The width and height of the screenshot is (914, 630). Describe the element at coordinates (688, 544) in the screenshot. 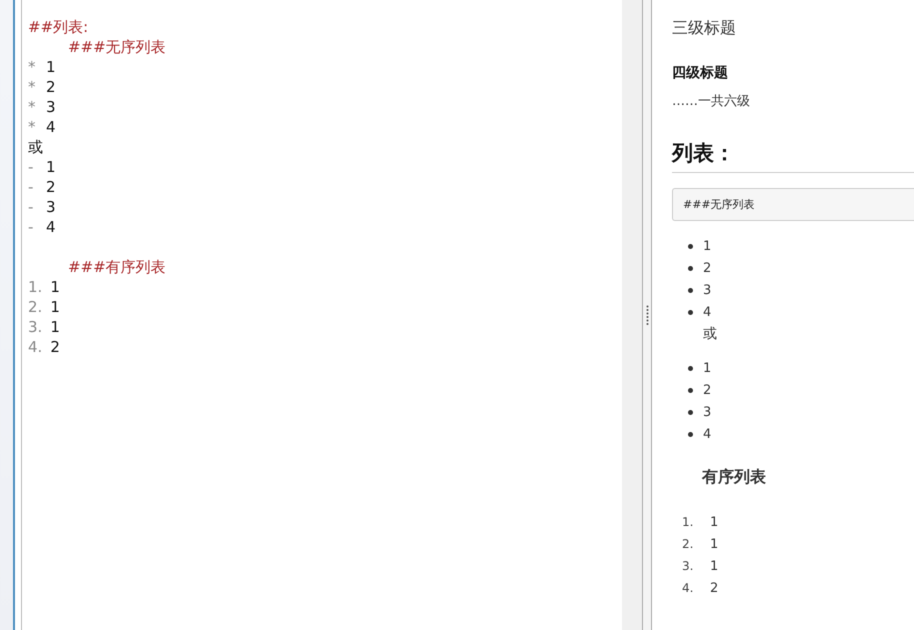

I see `list-number: 2.` at that location.